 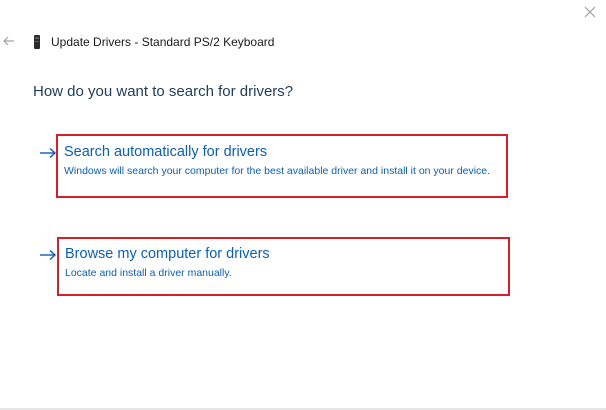 I want to click on option-title: Browse my computer for drivers, so click(x=167, y=254).